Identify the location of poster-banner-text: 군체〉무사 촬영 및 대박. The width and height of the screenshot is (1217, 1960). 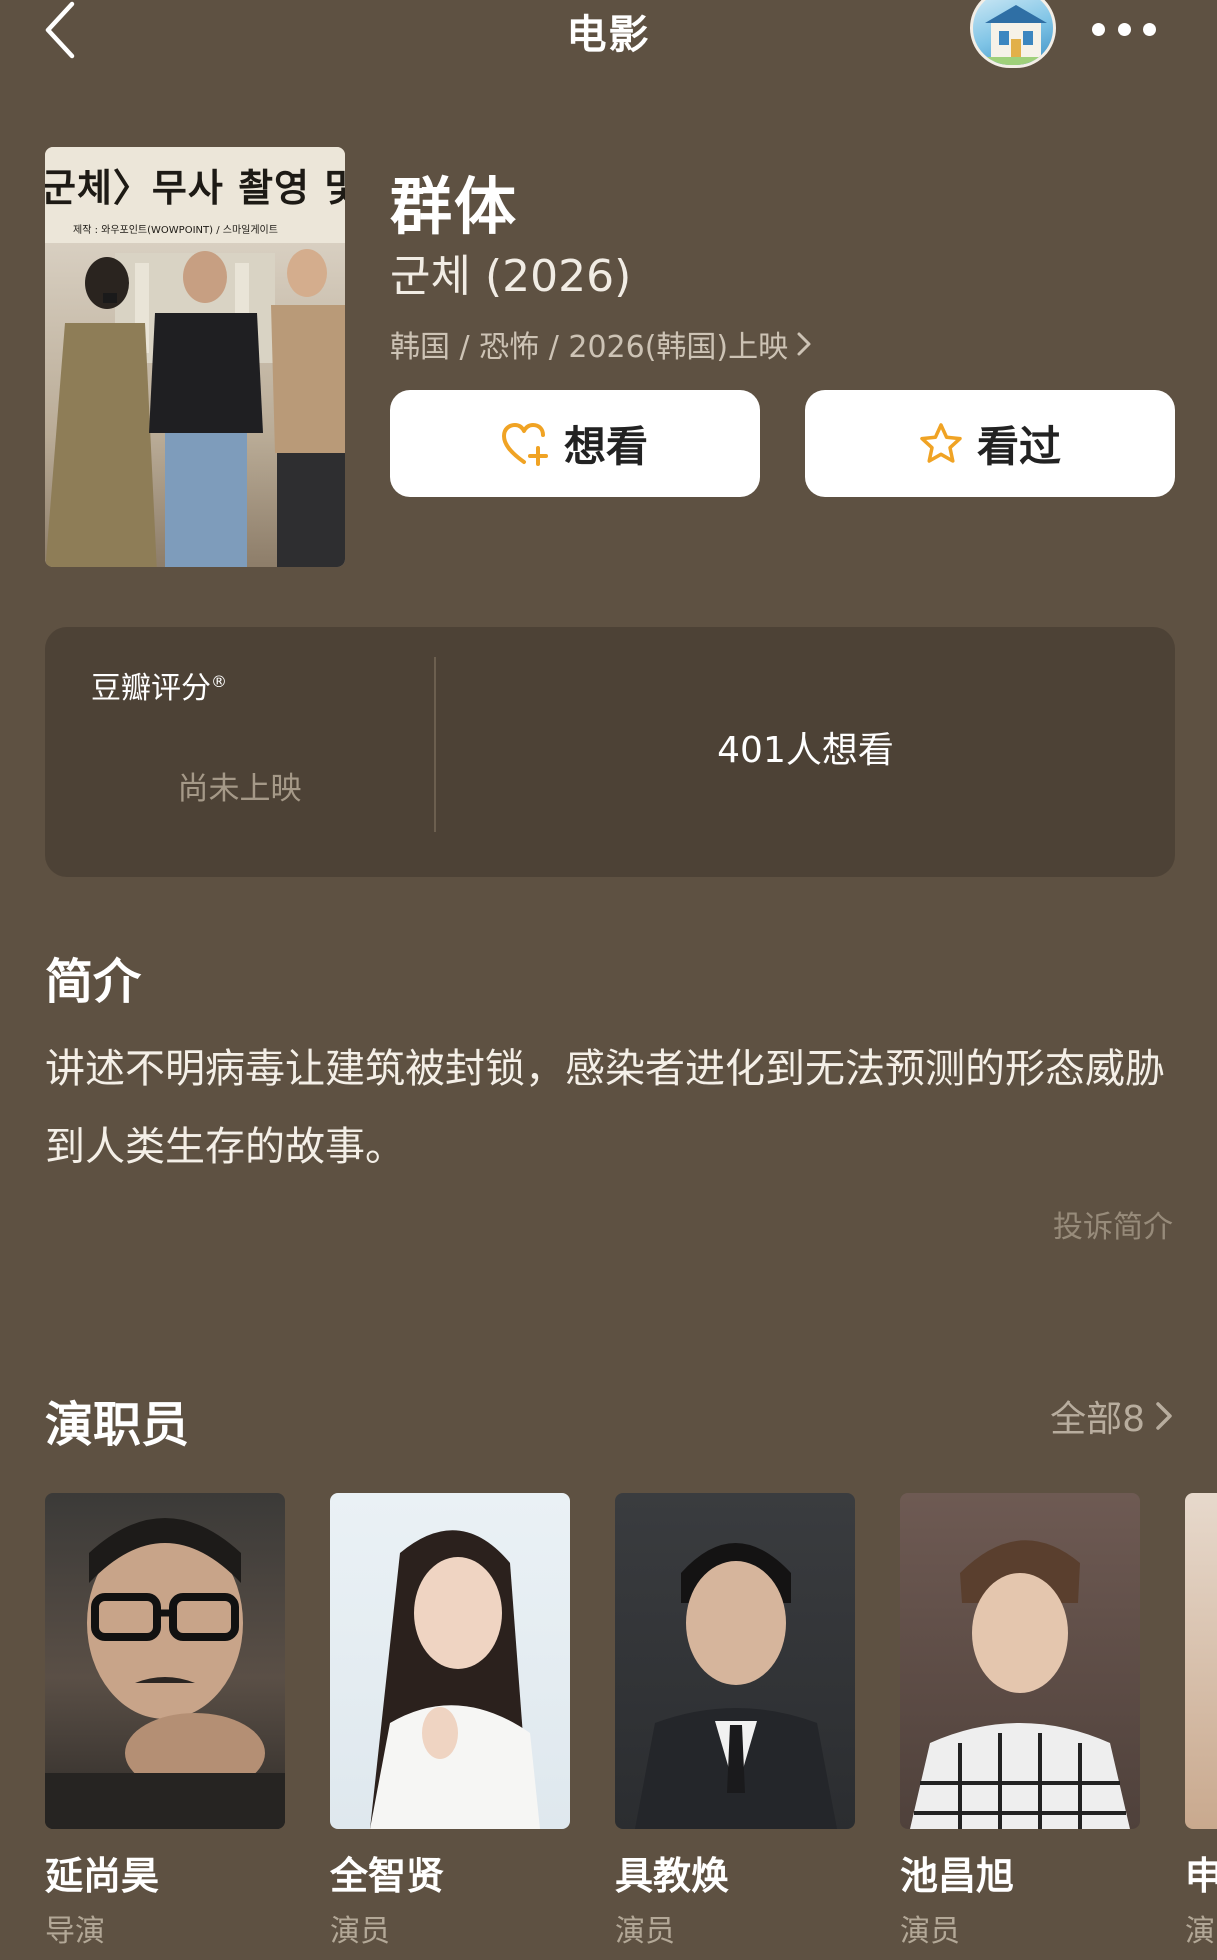
(195, 188).